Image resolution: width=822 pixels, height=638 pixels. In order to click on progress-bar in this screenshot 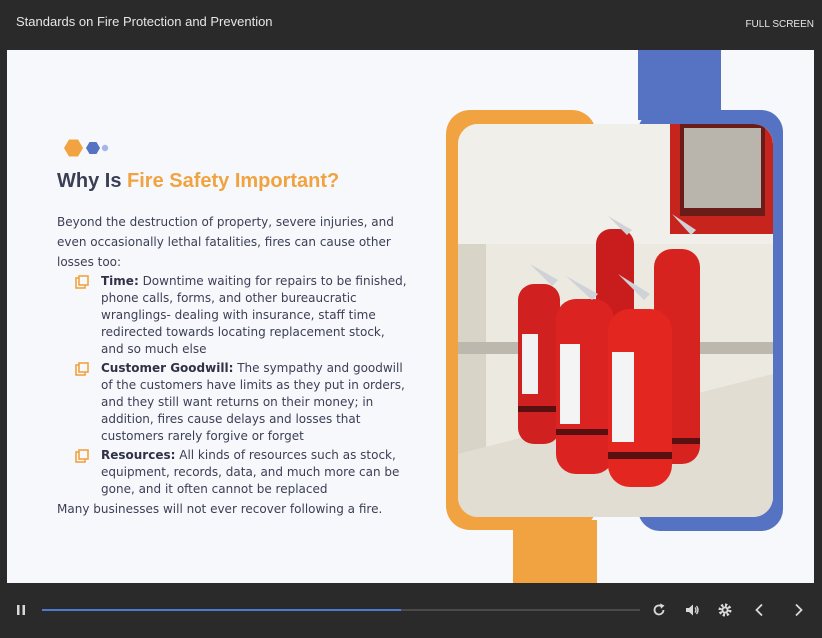, I will do `click(341, 610)`.